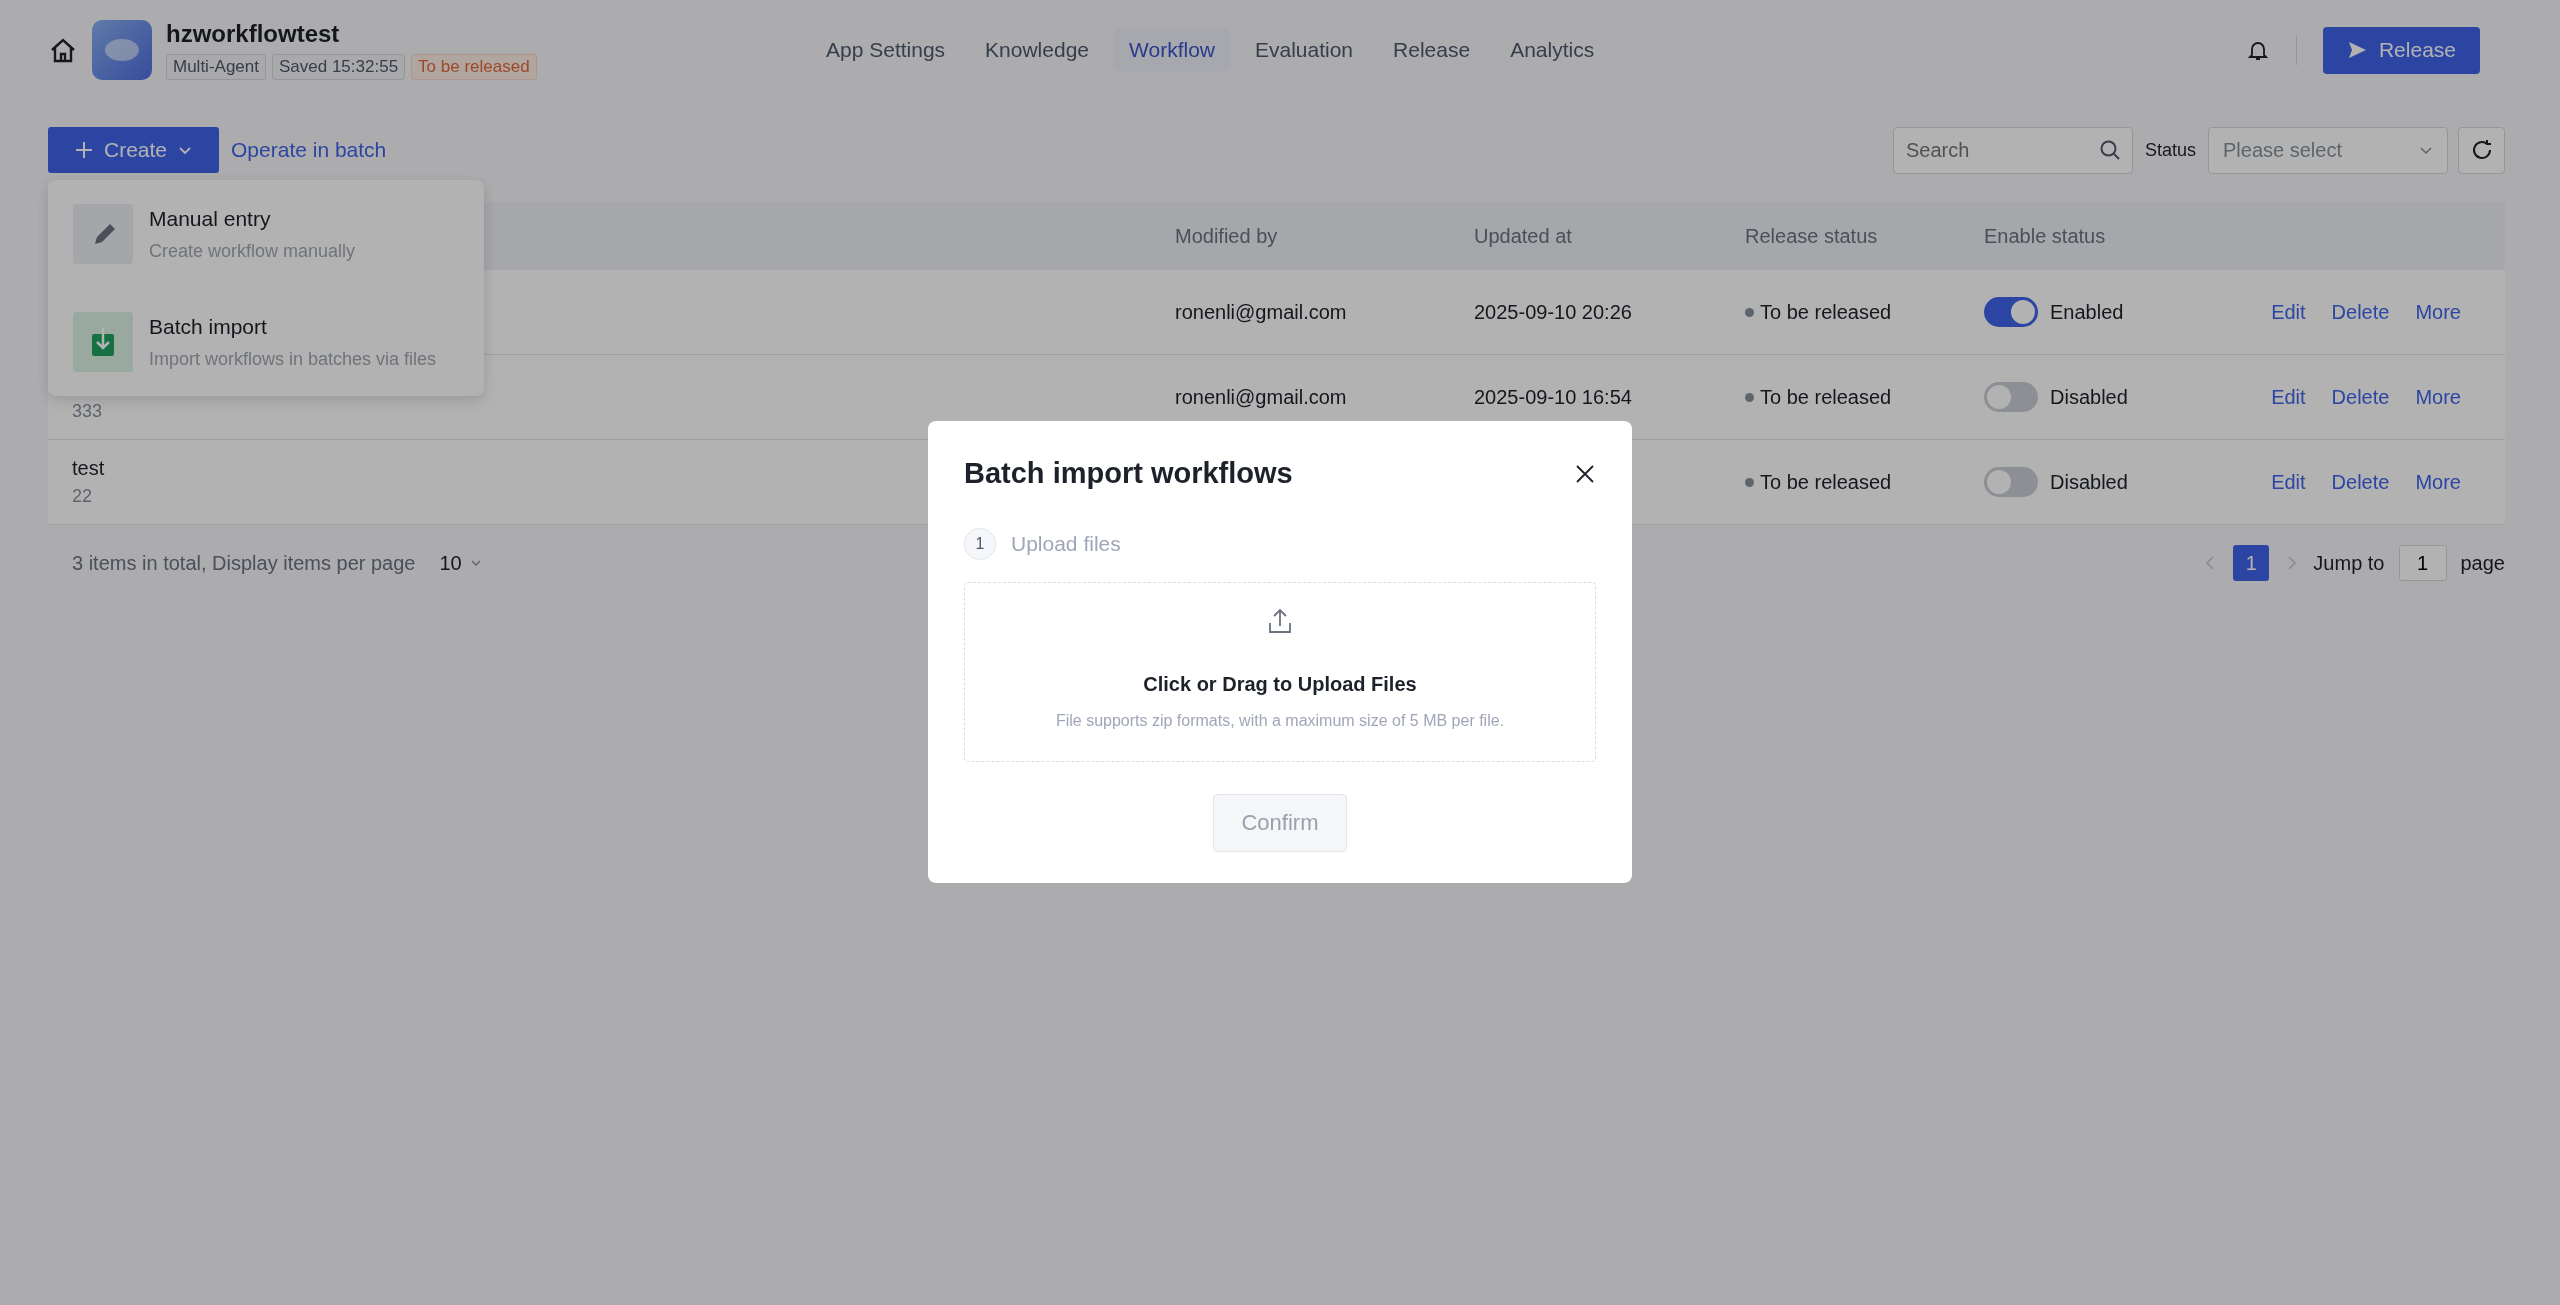  Describe the element at coordinates (103, 234) in the screenshot. I see `pencil-icon` at that location.